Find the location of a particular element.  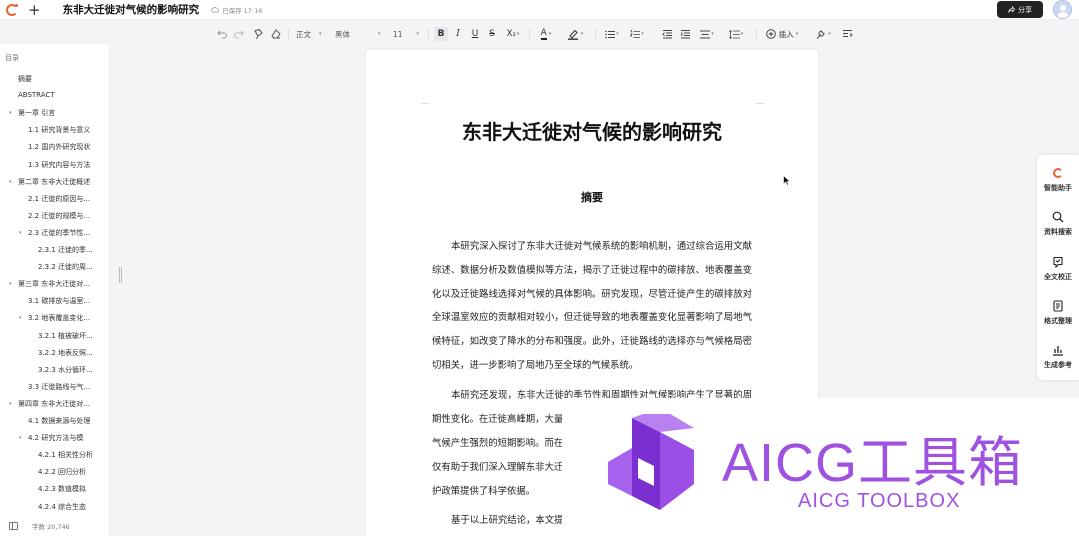

save-status-text: 已保存 17:16 is located at coordinates (242, 10).